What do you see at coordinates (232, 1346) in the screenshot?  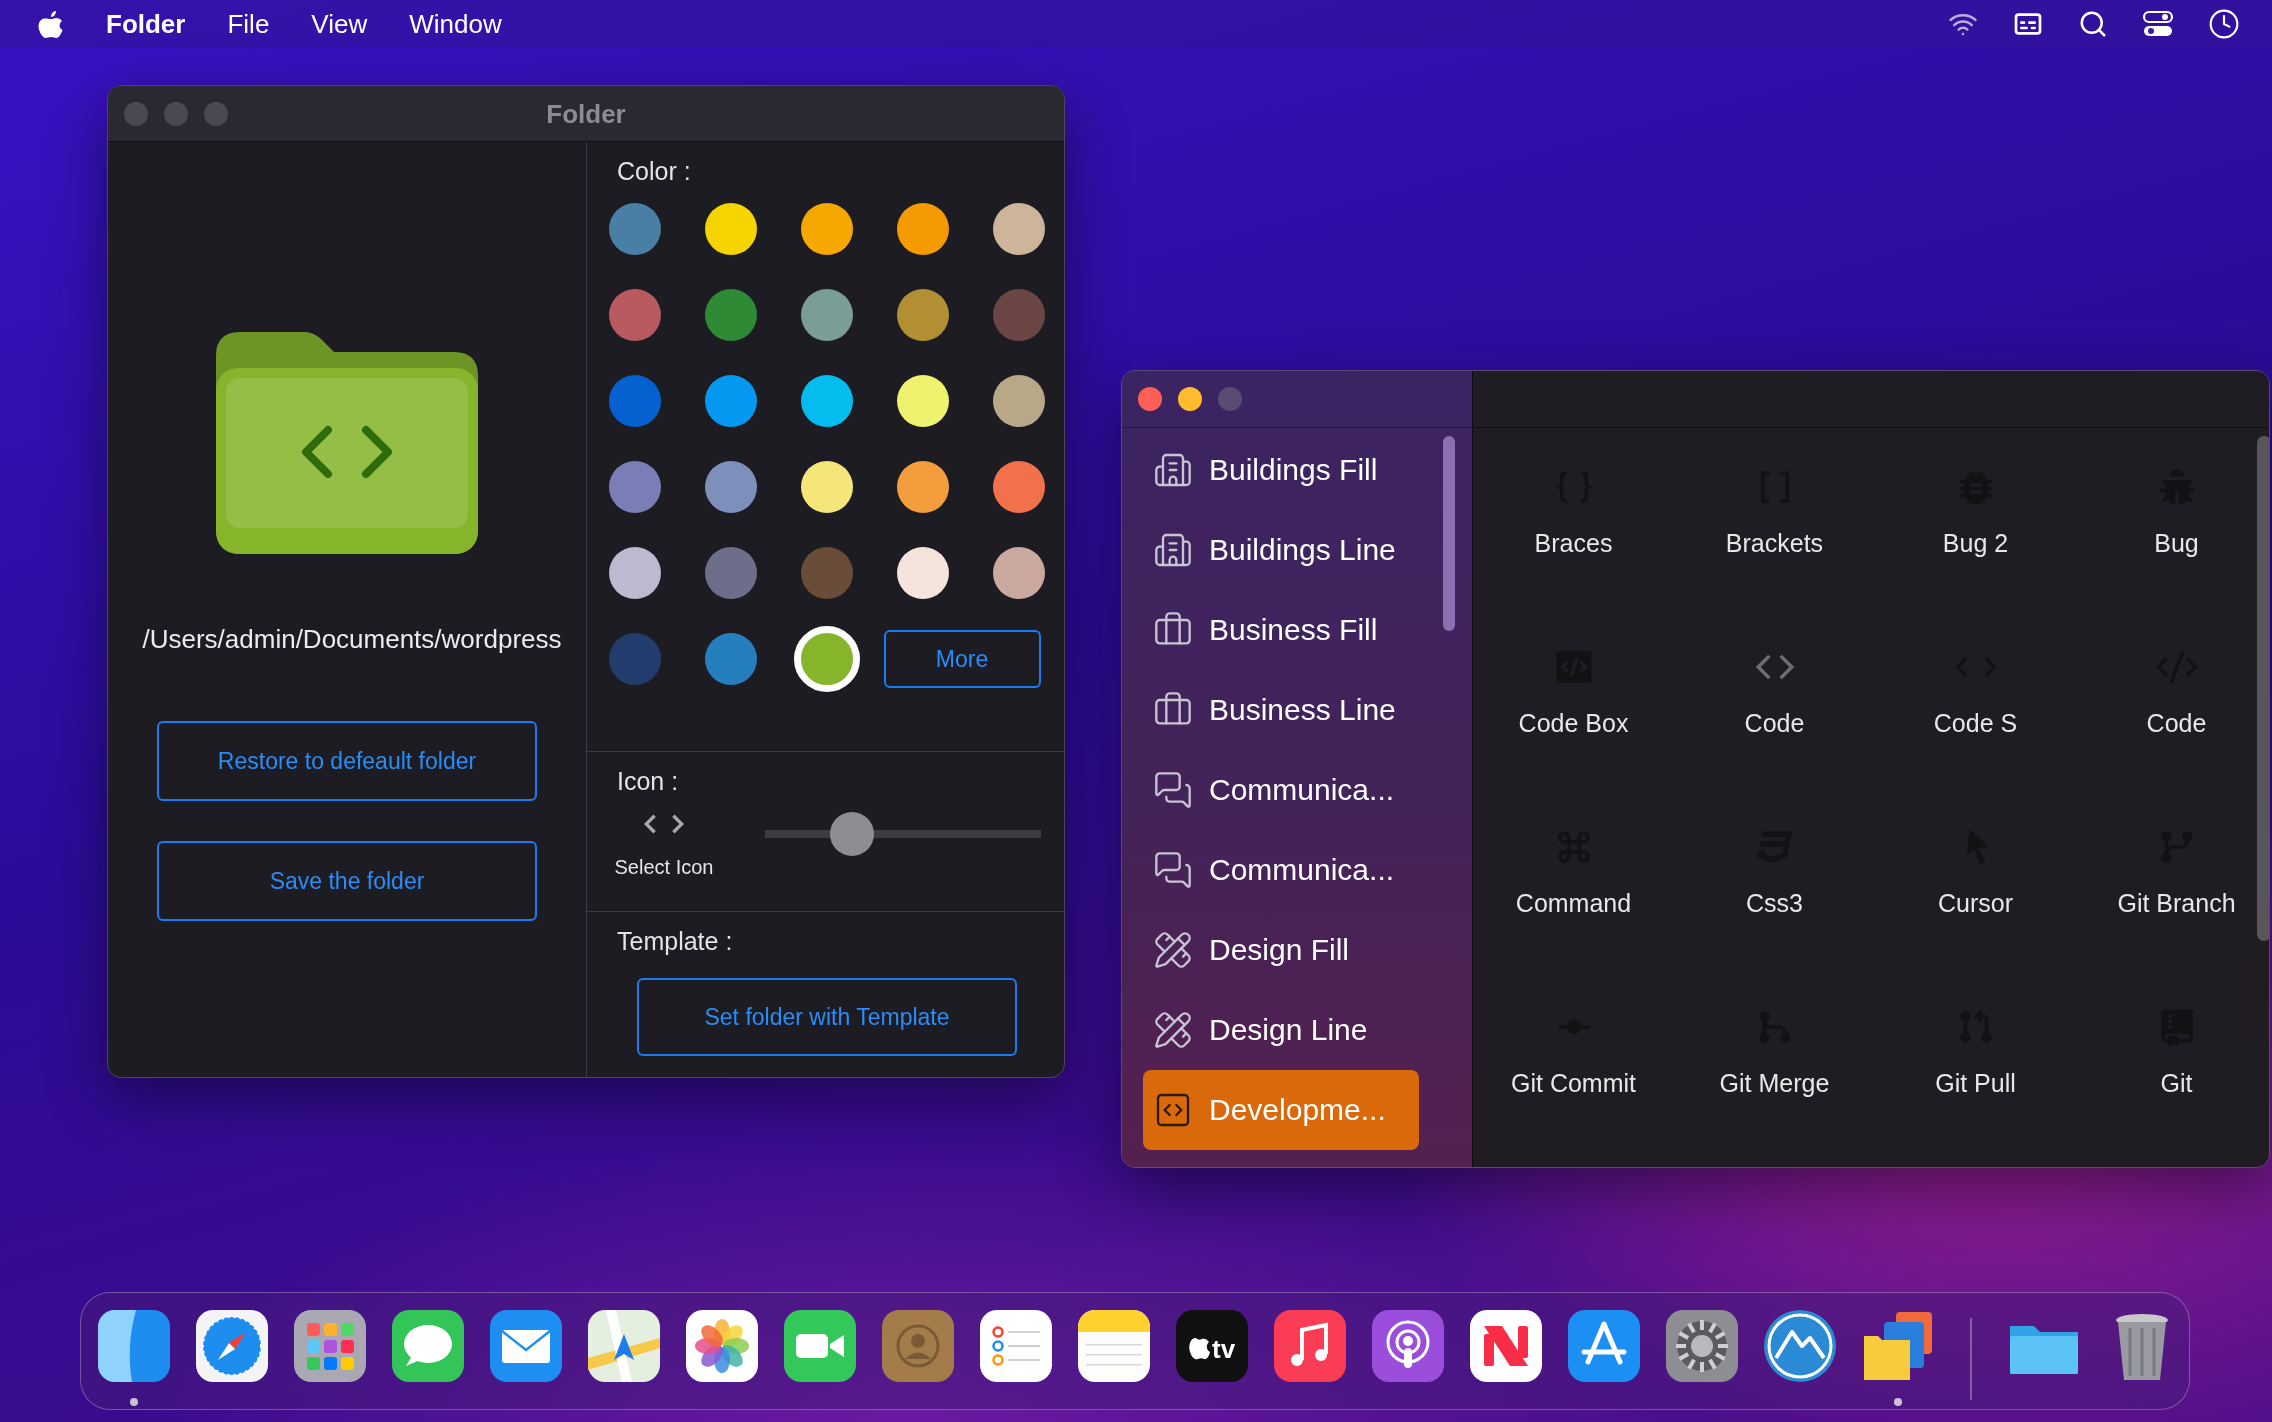 I see `compass-icon` at bounding box center [232, 1346].